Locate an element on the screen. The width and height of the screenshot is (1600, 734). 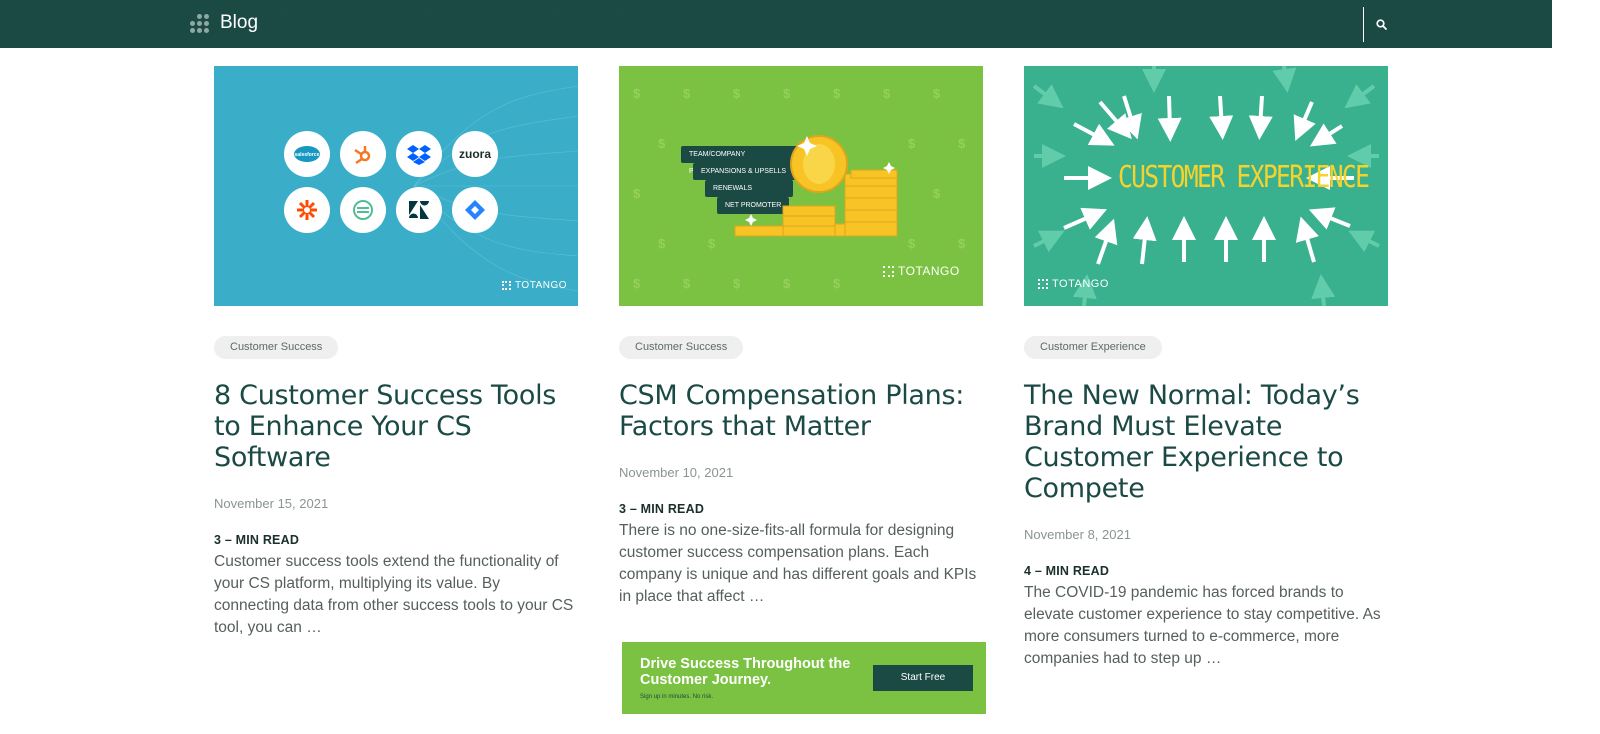
search-icon is located at coordinates (1381, 24).